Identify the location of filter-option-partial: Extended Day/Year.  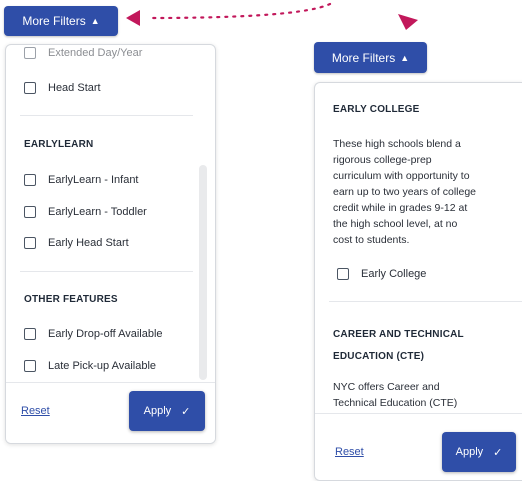
(83, 53).